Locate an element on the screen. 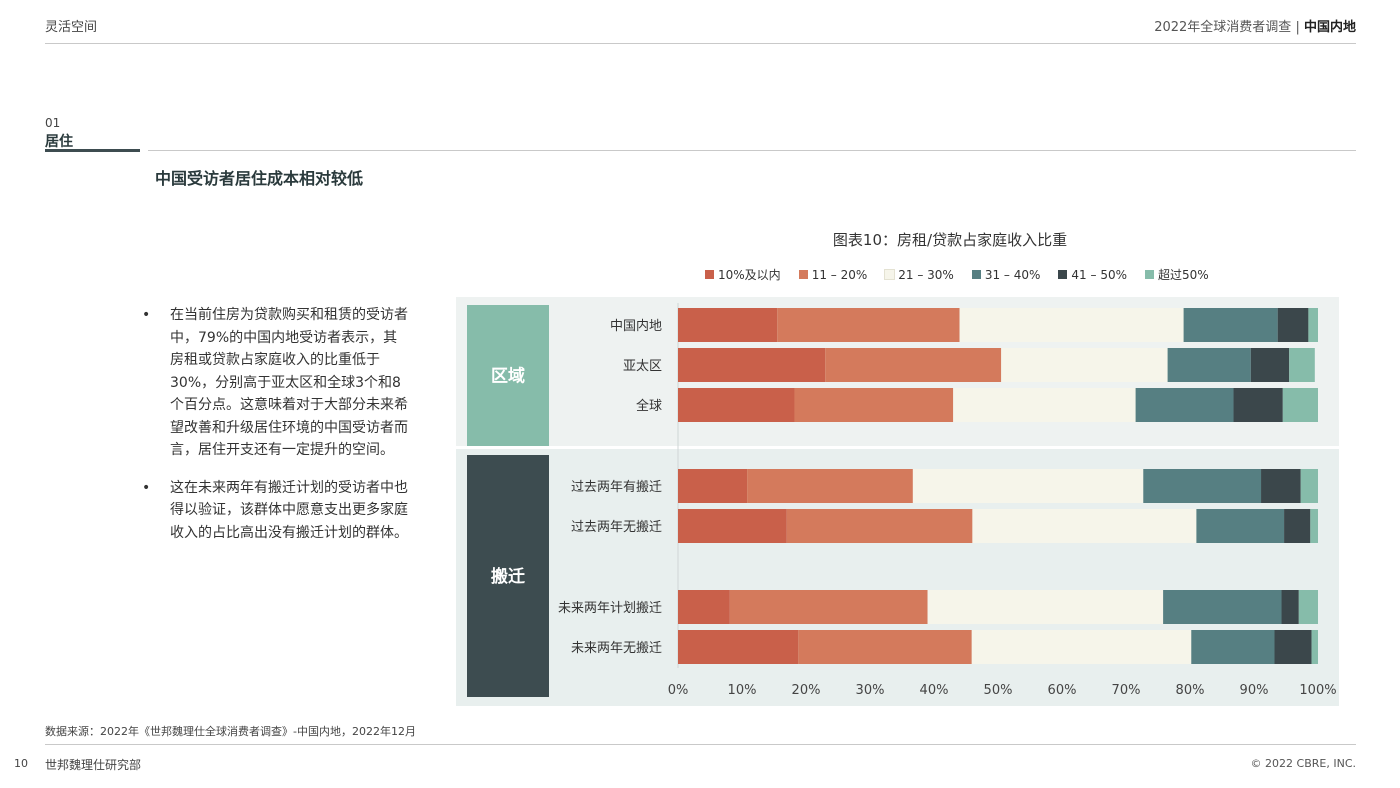 The image size is (1400, 788). category-label: 中国内地 is located at coordinates (636, 326).